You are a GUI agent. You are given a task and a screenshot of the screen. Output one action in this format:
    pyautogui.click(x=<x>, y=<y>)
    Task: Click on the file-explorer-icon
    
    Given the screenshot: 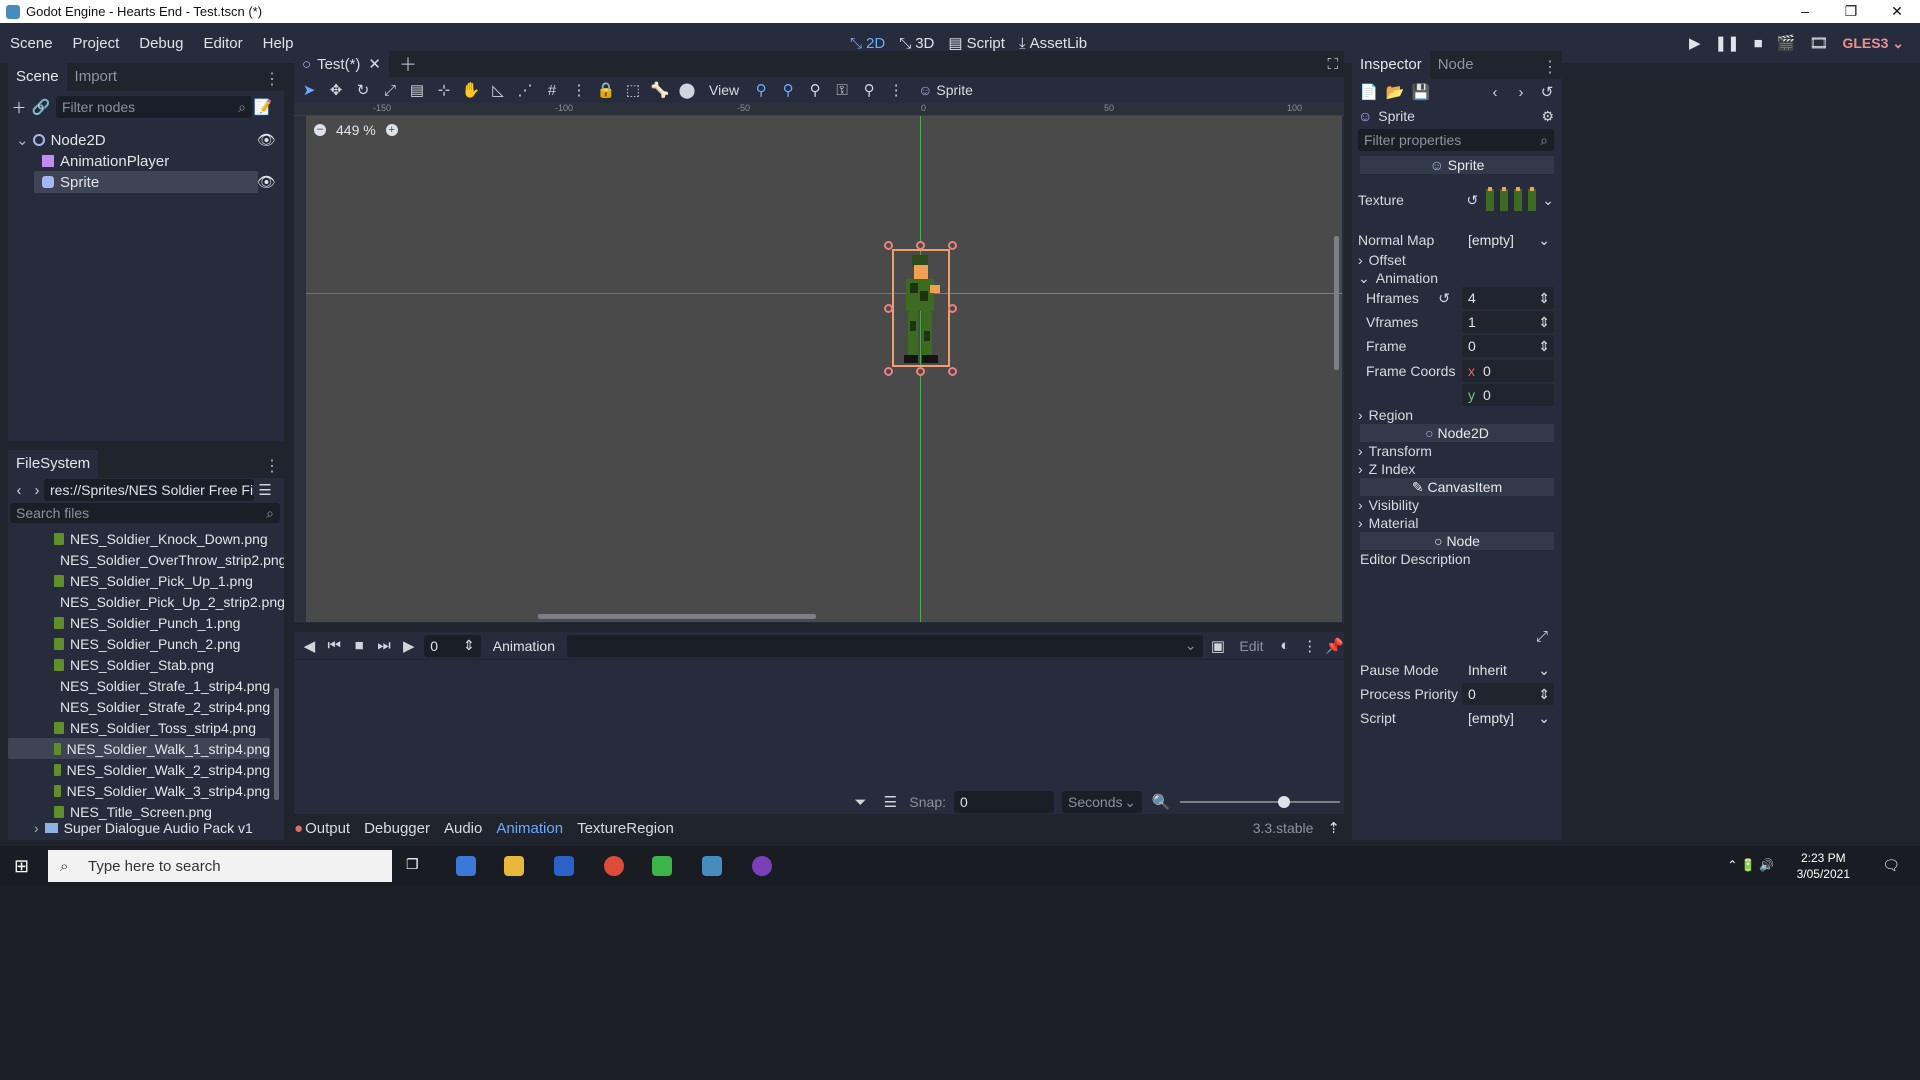 What is the action you would take?
    pyautogui.click(x=514, y=866)
    